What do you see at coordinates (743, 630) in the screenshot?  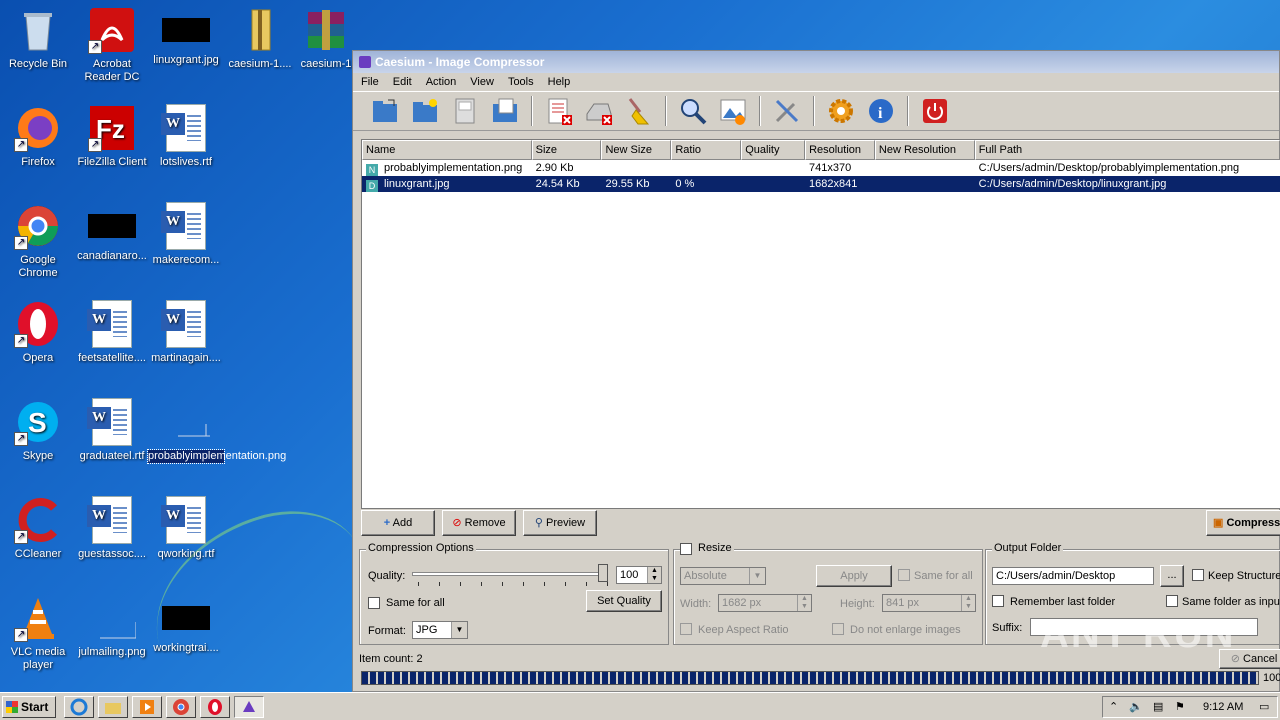 I see `keep-aspect-label: Keep Aspect Ratio` at bounding box center [743, 630].